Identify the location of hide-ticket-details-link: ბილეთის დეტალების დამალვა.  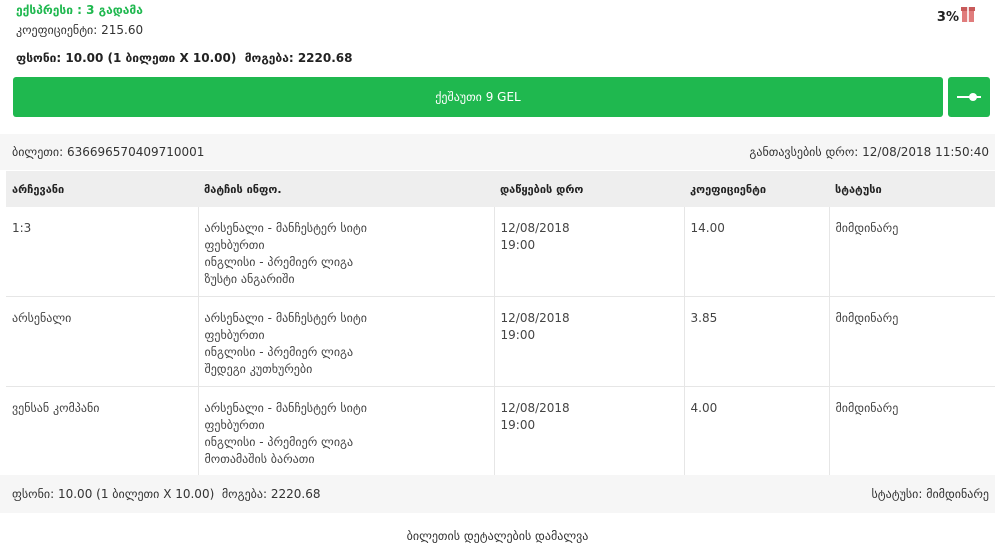
(497, 536).